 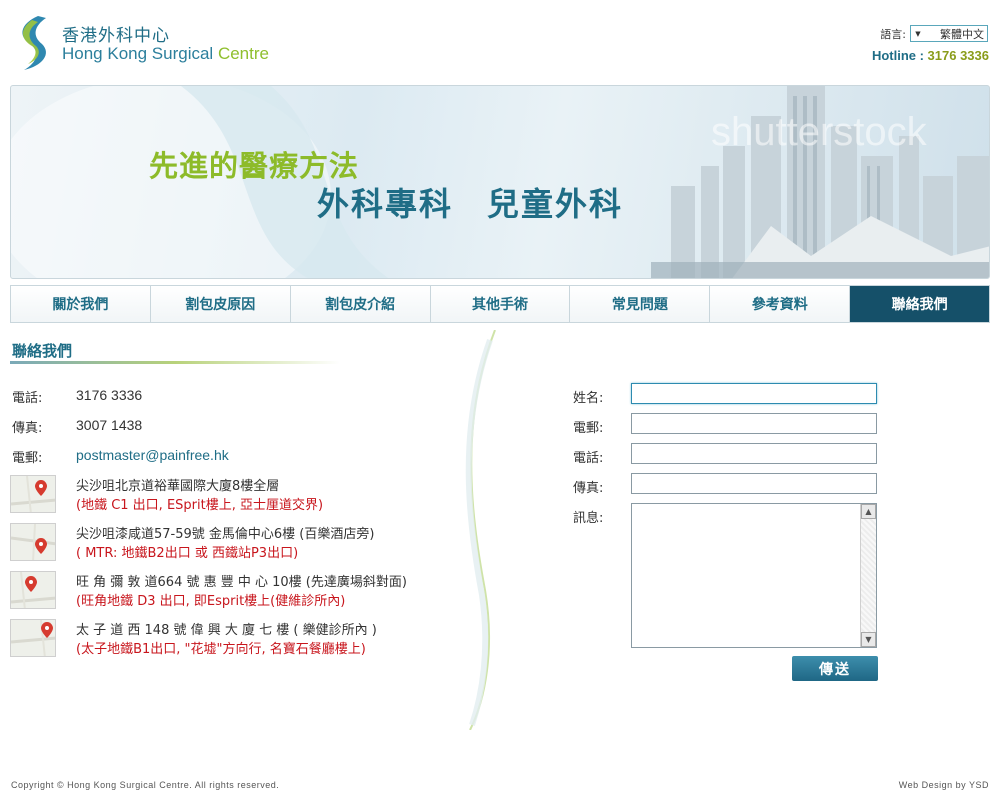 I want to click on nav-item-faq: 常見問題, so click(x=640, y=304).